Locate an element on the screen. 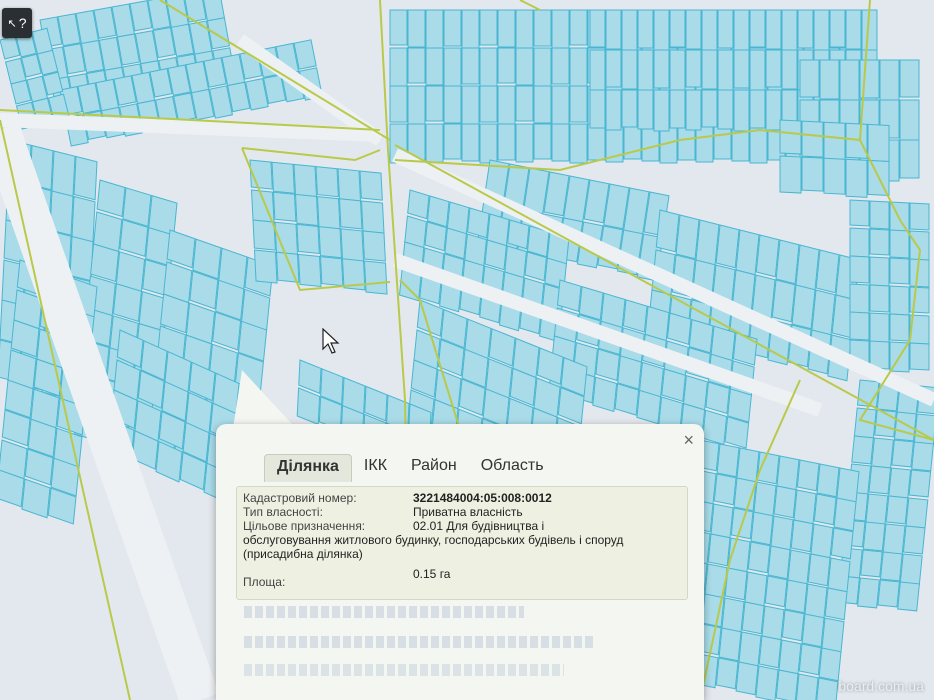 The height and width of the screenshot is (700, 934). cadastral-number-value: 3221484004:05:008:0012 is located at coordinates (482, 498).